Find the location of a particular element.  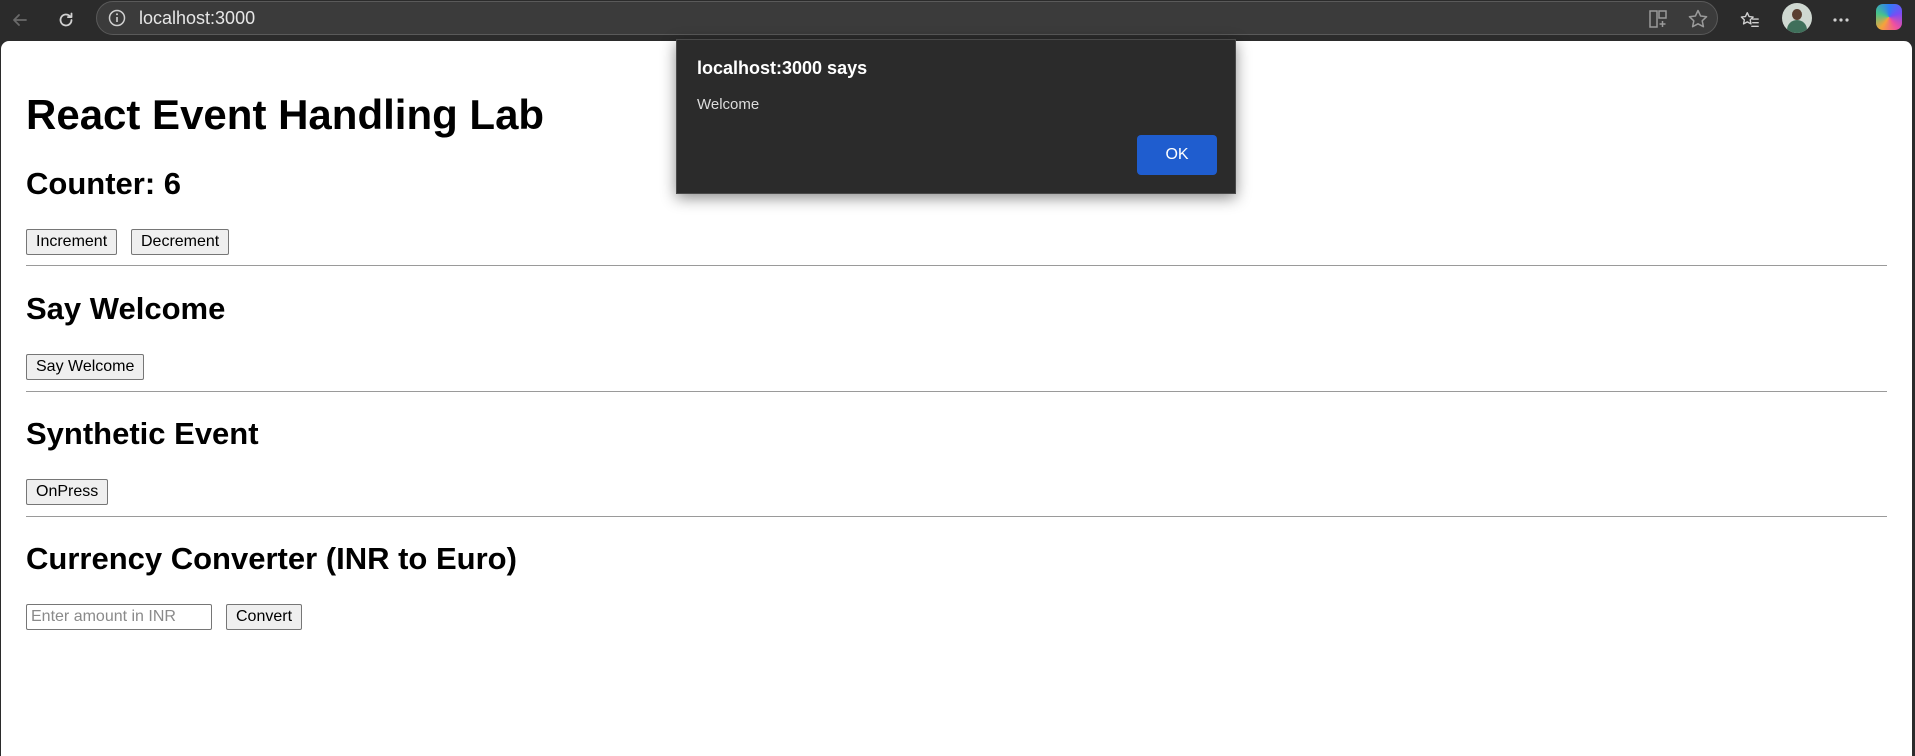

more-options-icon is located at coordinates (1841, 20).